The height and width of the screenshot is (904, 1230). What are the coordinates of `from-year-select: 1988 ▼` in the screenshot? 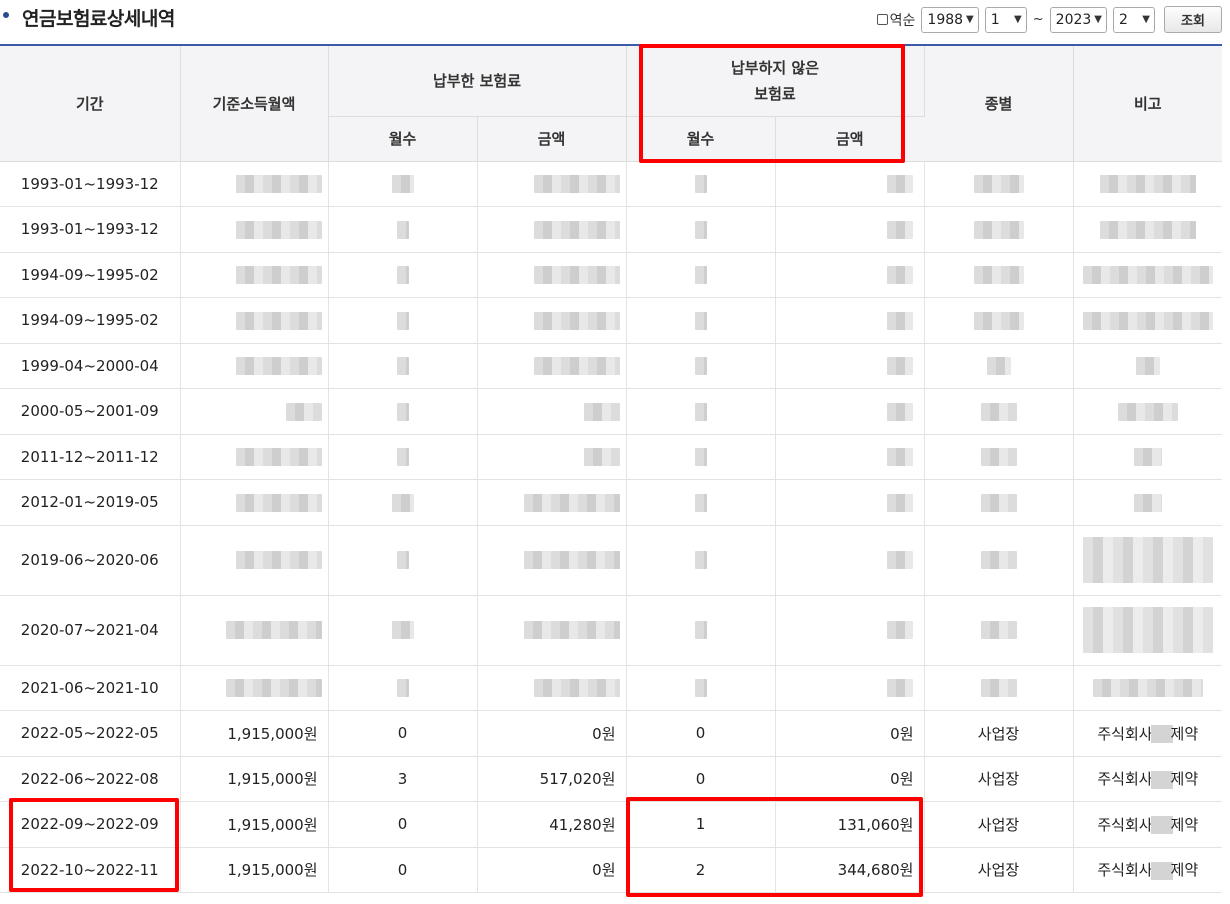 It's located at (950, 19).